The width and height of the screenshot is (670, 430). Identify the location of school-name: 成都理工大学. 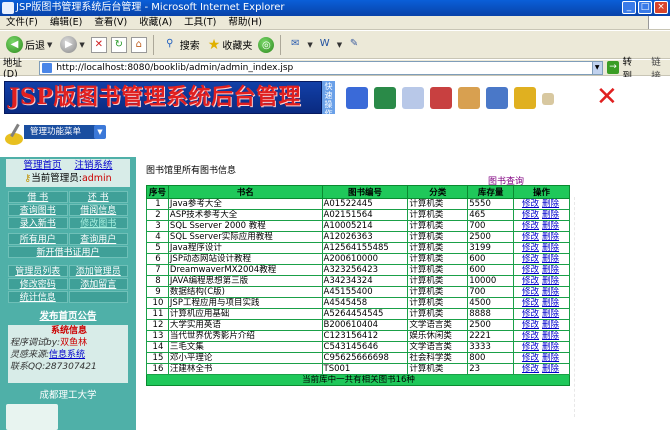
(68, 395).